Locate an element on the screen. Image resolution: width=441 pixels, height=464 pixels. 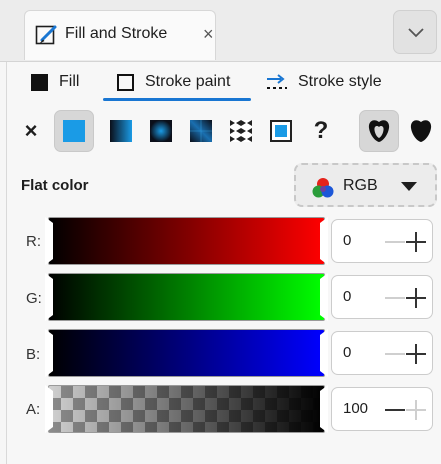
flat-color-heading: Flat color is located at coordinates (55, 185).